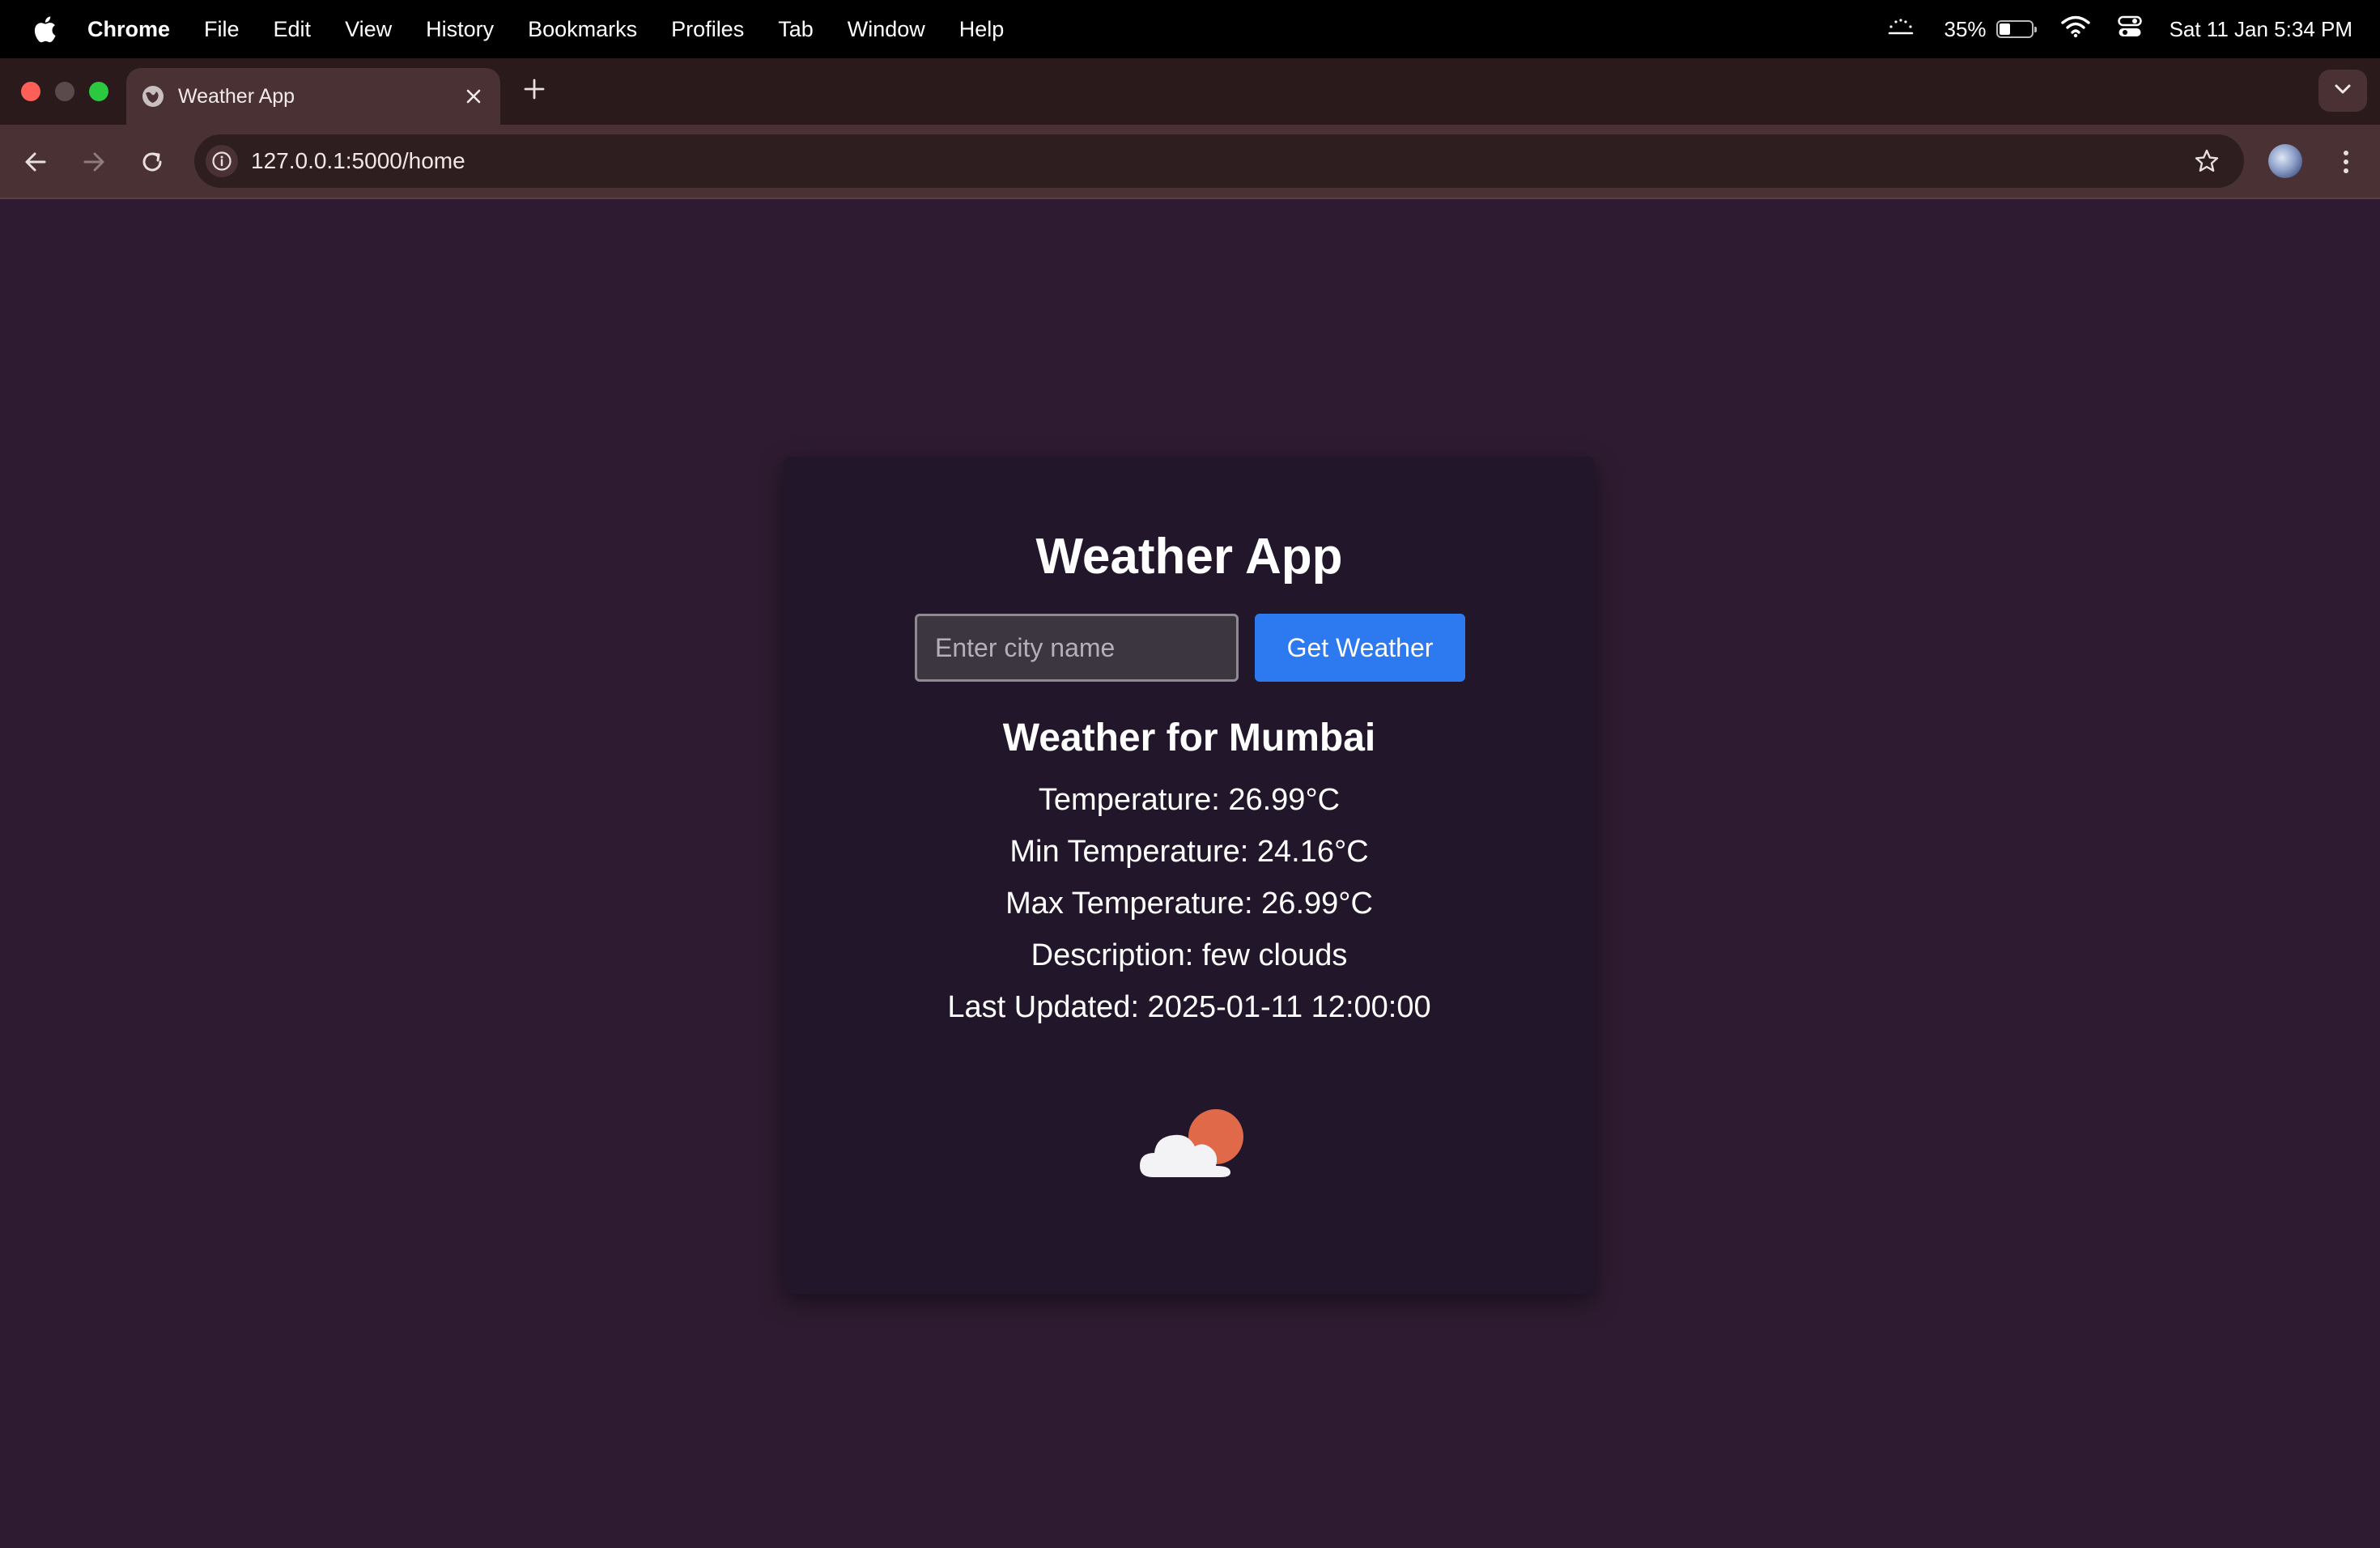 Image resolution: width=2380 pixels, height=1548 pixels. I want to click on globe-icon, so click(153, 96).